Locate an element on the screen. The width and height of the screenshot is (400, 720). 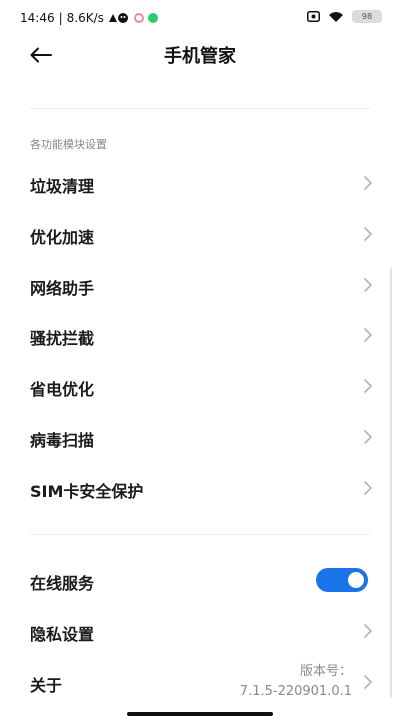
list-item-harassment-block: 骚扰拦截 is located at coordinates (200, 335).